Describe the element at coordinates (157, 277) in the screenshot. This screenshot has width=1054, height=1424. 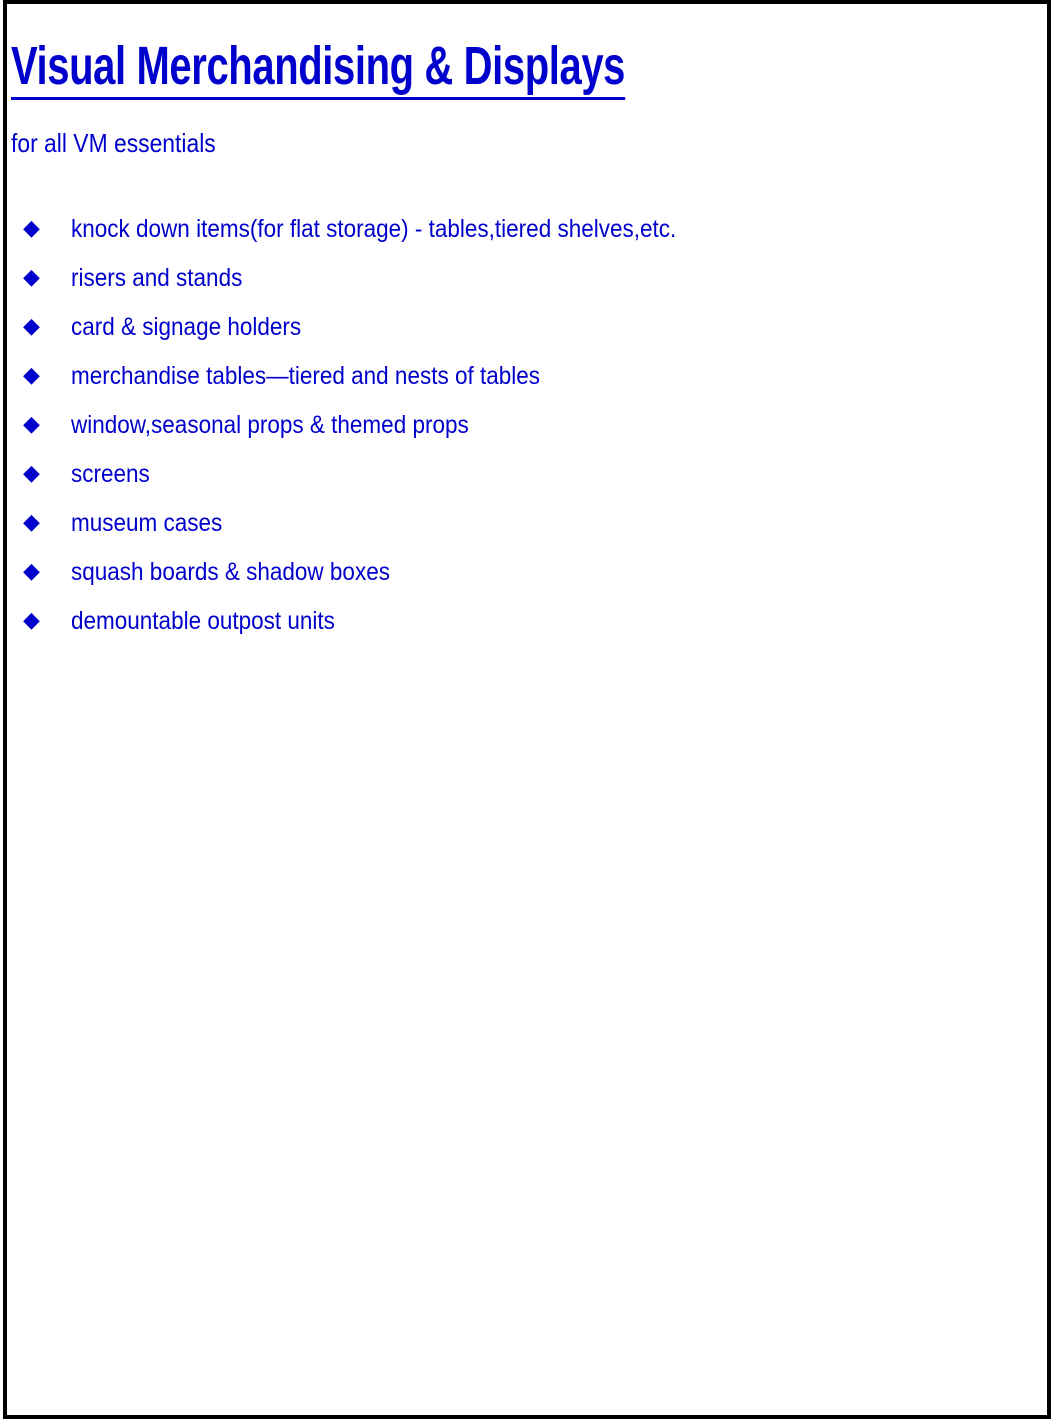
I see `list-item-label: risers and stands` at that location.